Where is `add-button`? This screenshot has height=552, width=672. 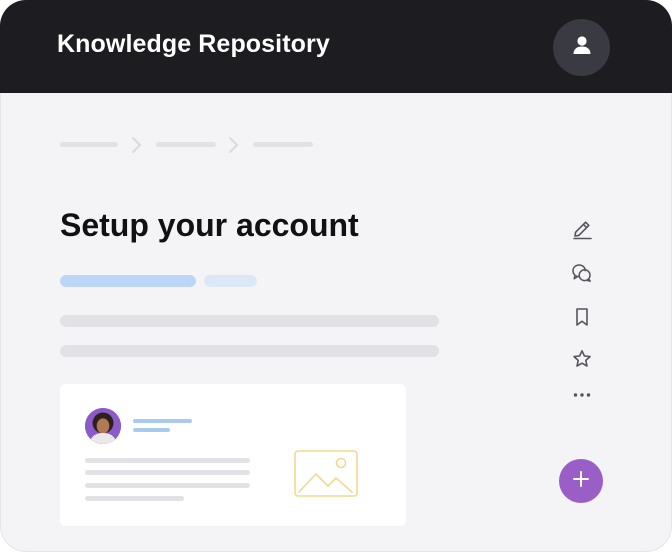 add-button is located at coordinates (581, 481).